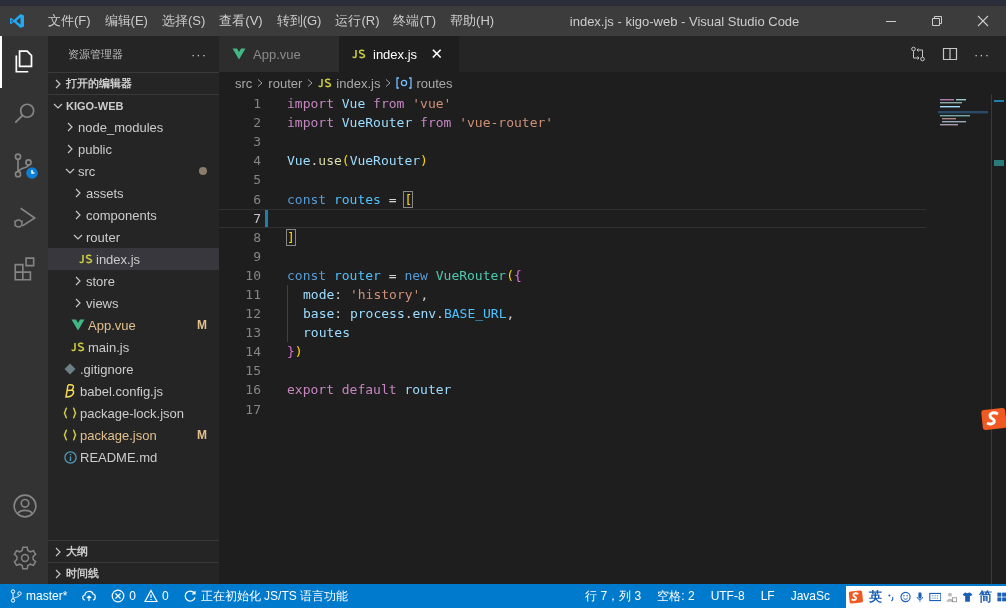 The image size is (1006, 608). I want to click on tree-item: main.js, so click(133, 347).